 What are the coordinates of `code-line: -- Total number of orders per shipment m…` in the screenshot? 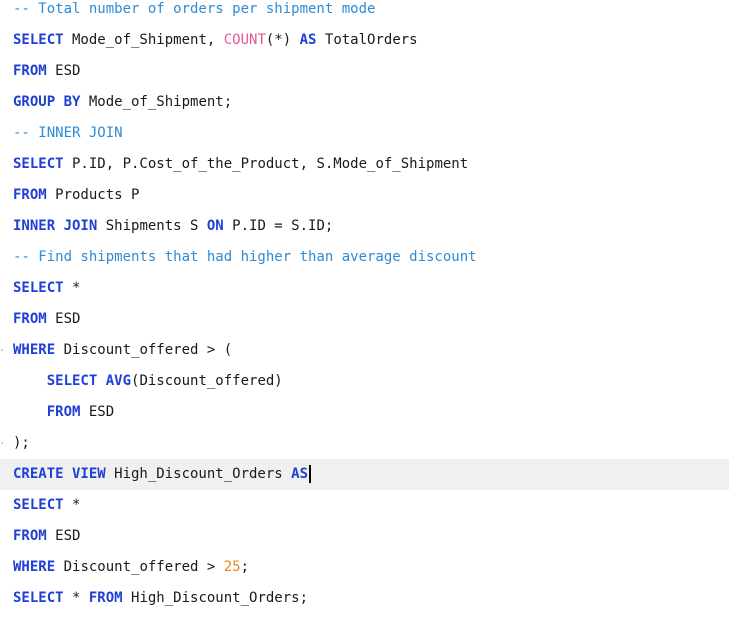 It's located at (364, 12).